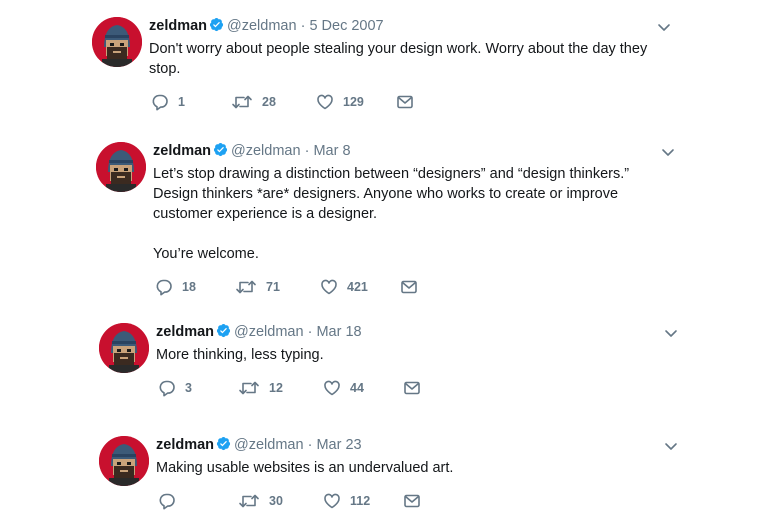  What do you see at coordinates (414, 152) in the screenshot?
I see `tweet-header: zeldman @zeldman · Mar 8` at bounding box center [414, 152].